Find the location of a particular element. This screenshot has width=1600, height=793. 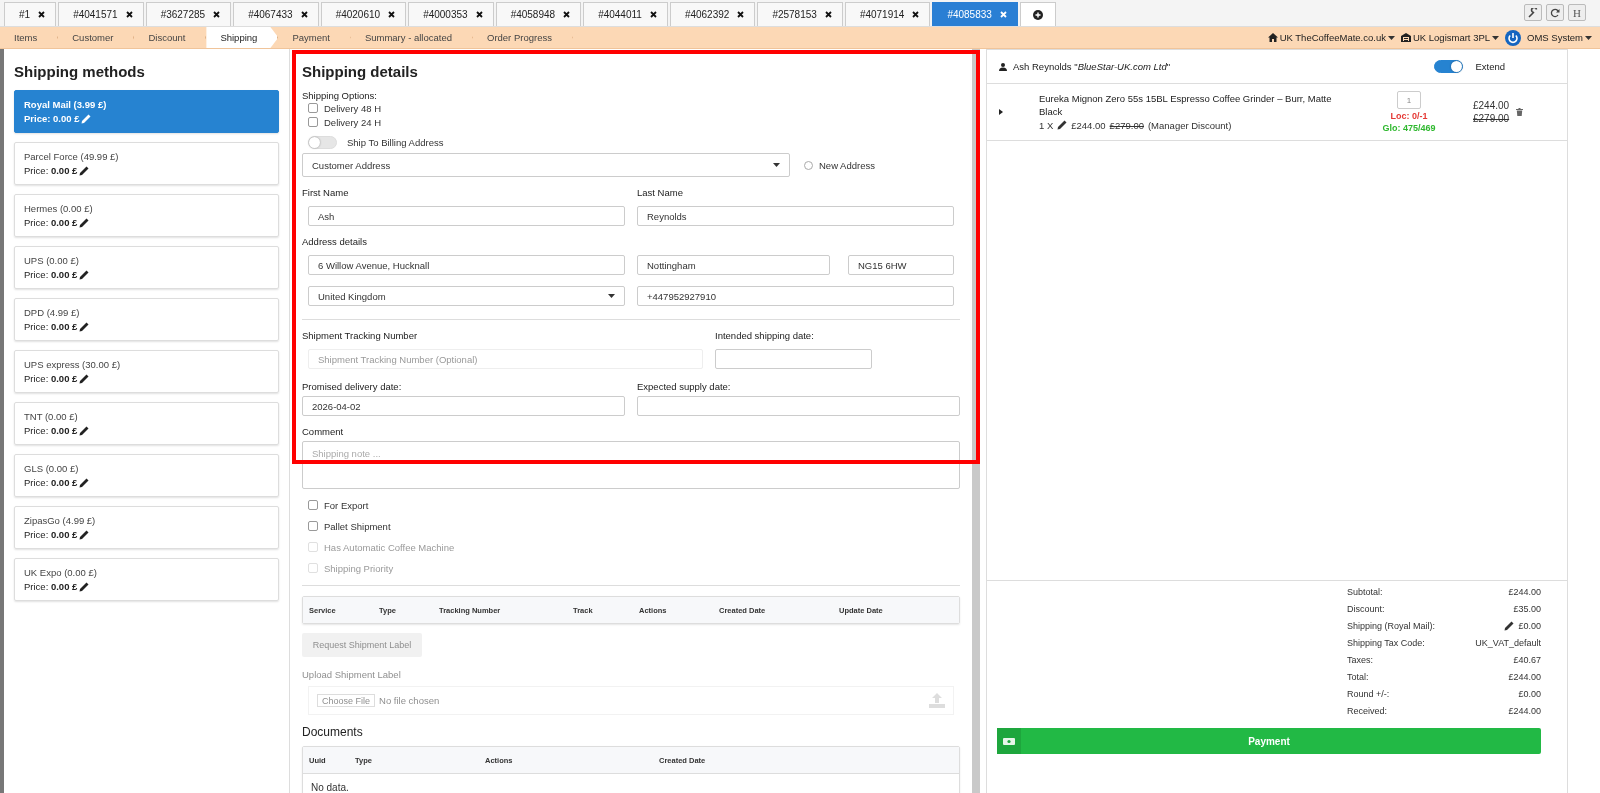

order-tab: #2578153 is located at coordinates (800, 14).